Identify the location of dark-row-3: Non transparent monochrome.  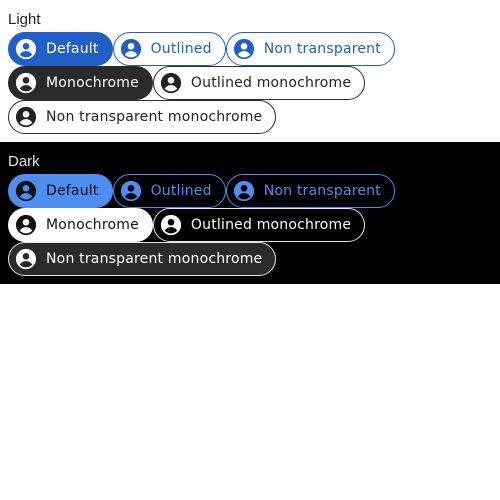
(250, 259).